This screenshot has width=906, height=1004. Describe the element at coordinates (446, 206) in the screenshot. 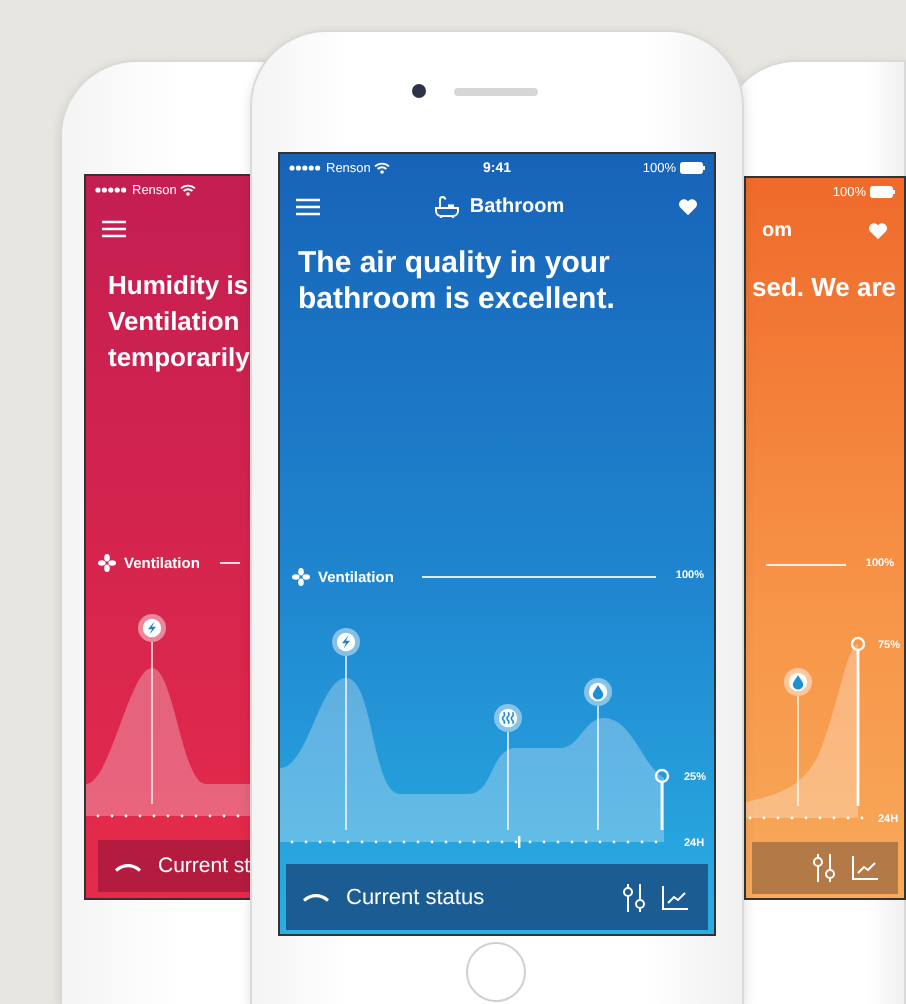

I see `bathtub-icon` at that location.